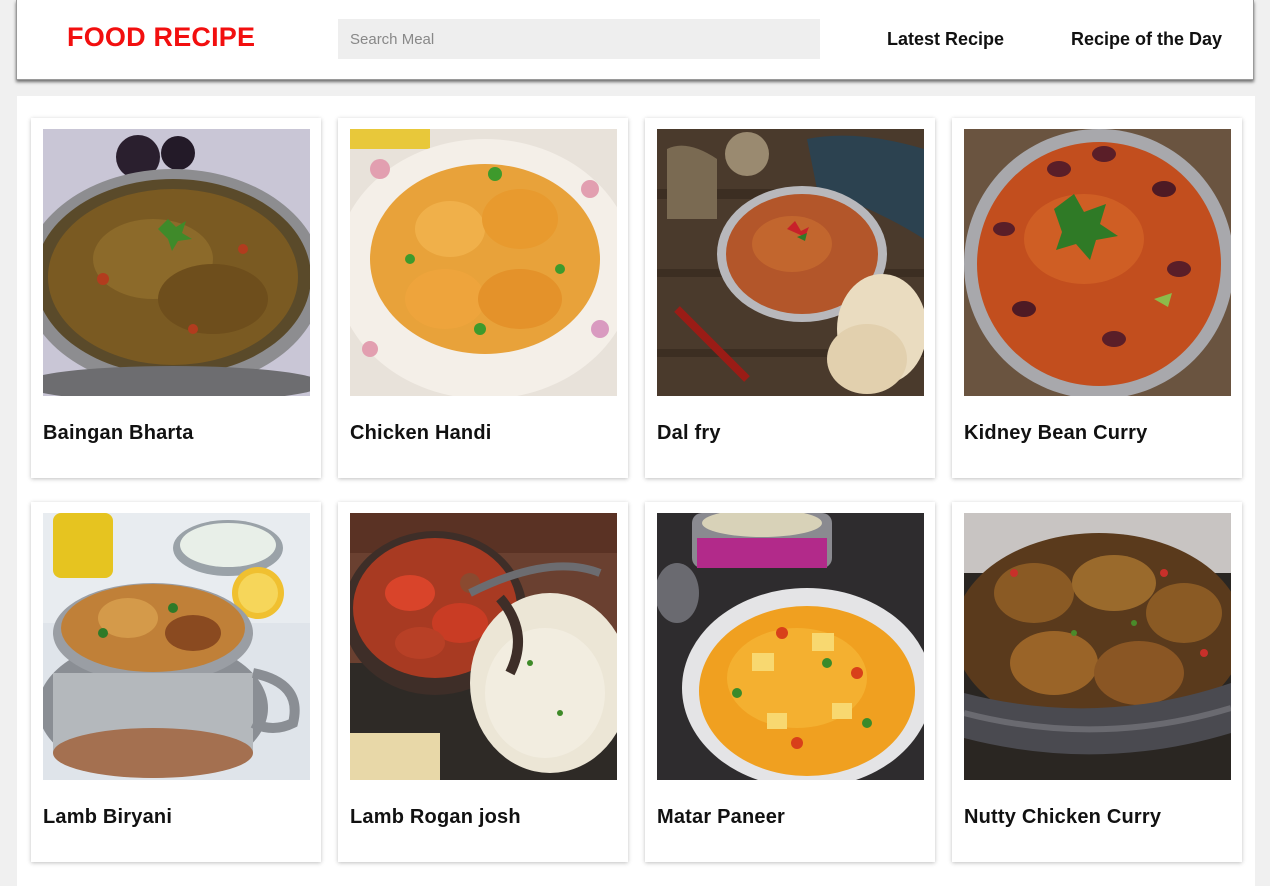 Image resolution: width=1270 pixels, height=886 pixels. Describe the element at coordinates (118, 433) in the screenshot. I see `meal-title: Baingan Bharta` at that location.